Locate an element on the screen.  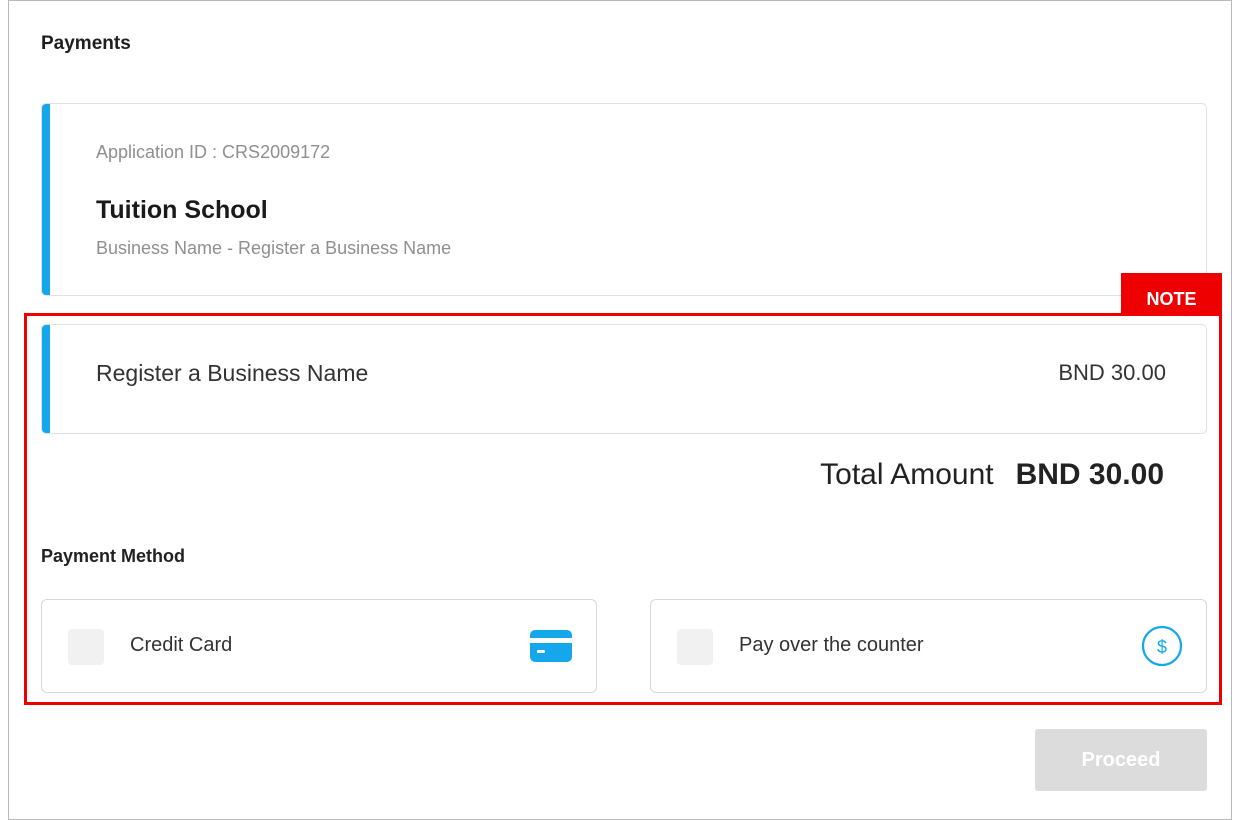
note-tag: NOTE is located at coordinates (1171, 294).